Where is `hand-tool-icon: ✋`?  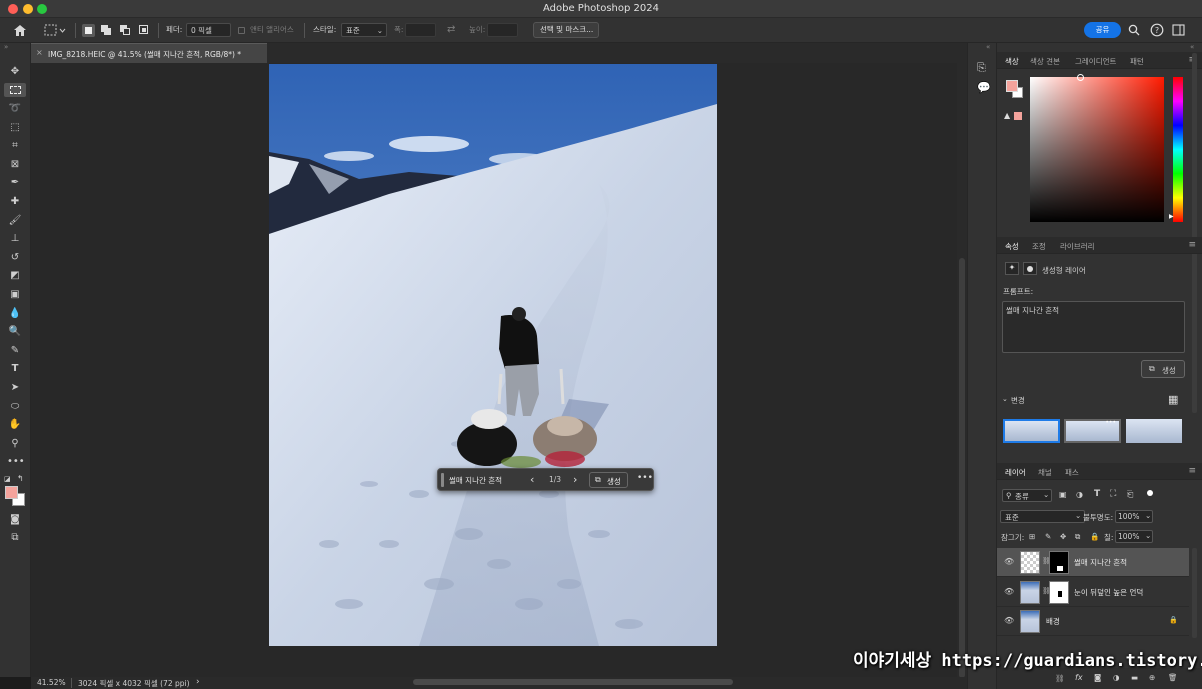
hand-tool-icon: ✋ is located at coordinates (15, 425).